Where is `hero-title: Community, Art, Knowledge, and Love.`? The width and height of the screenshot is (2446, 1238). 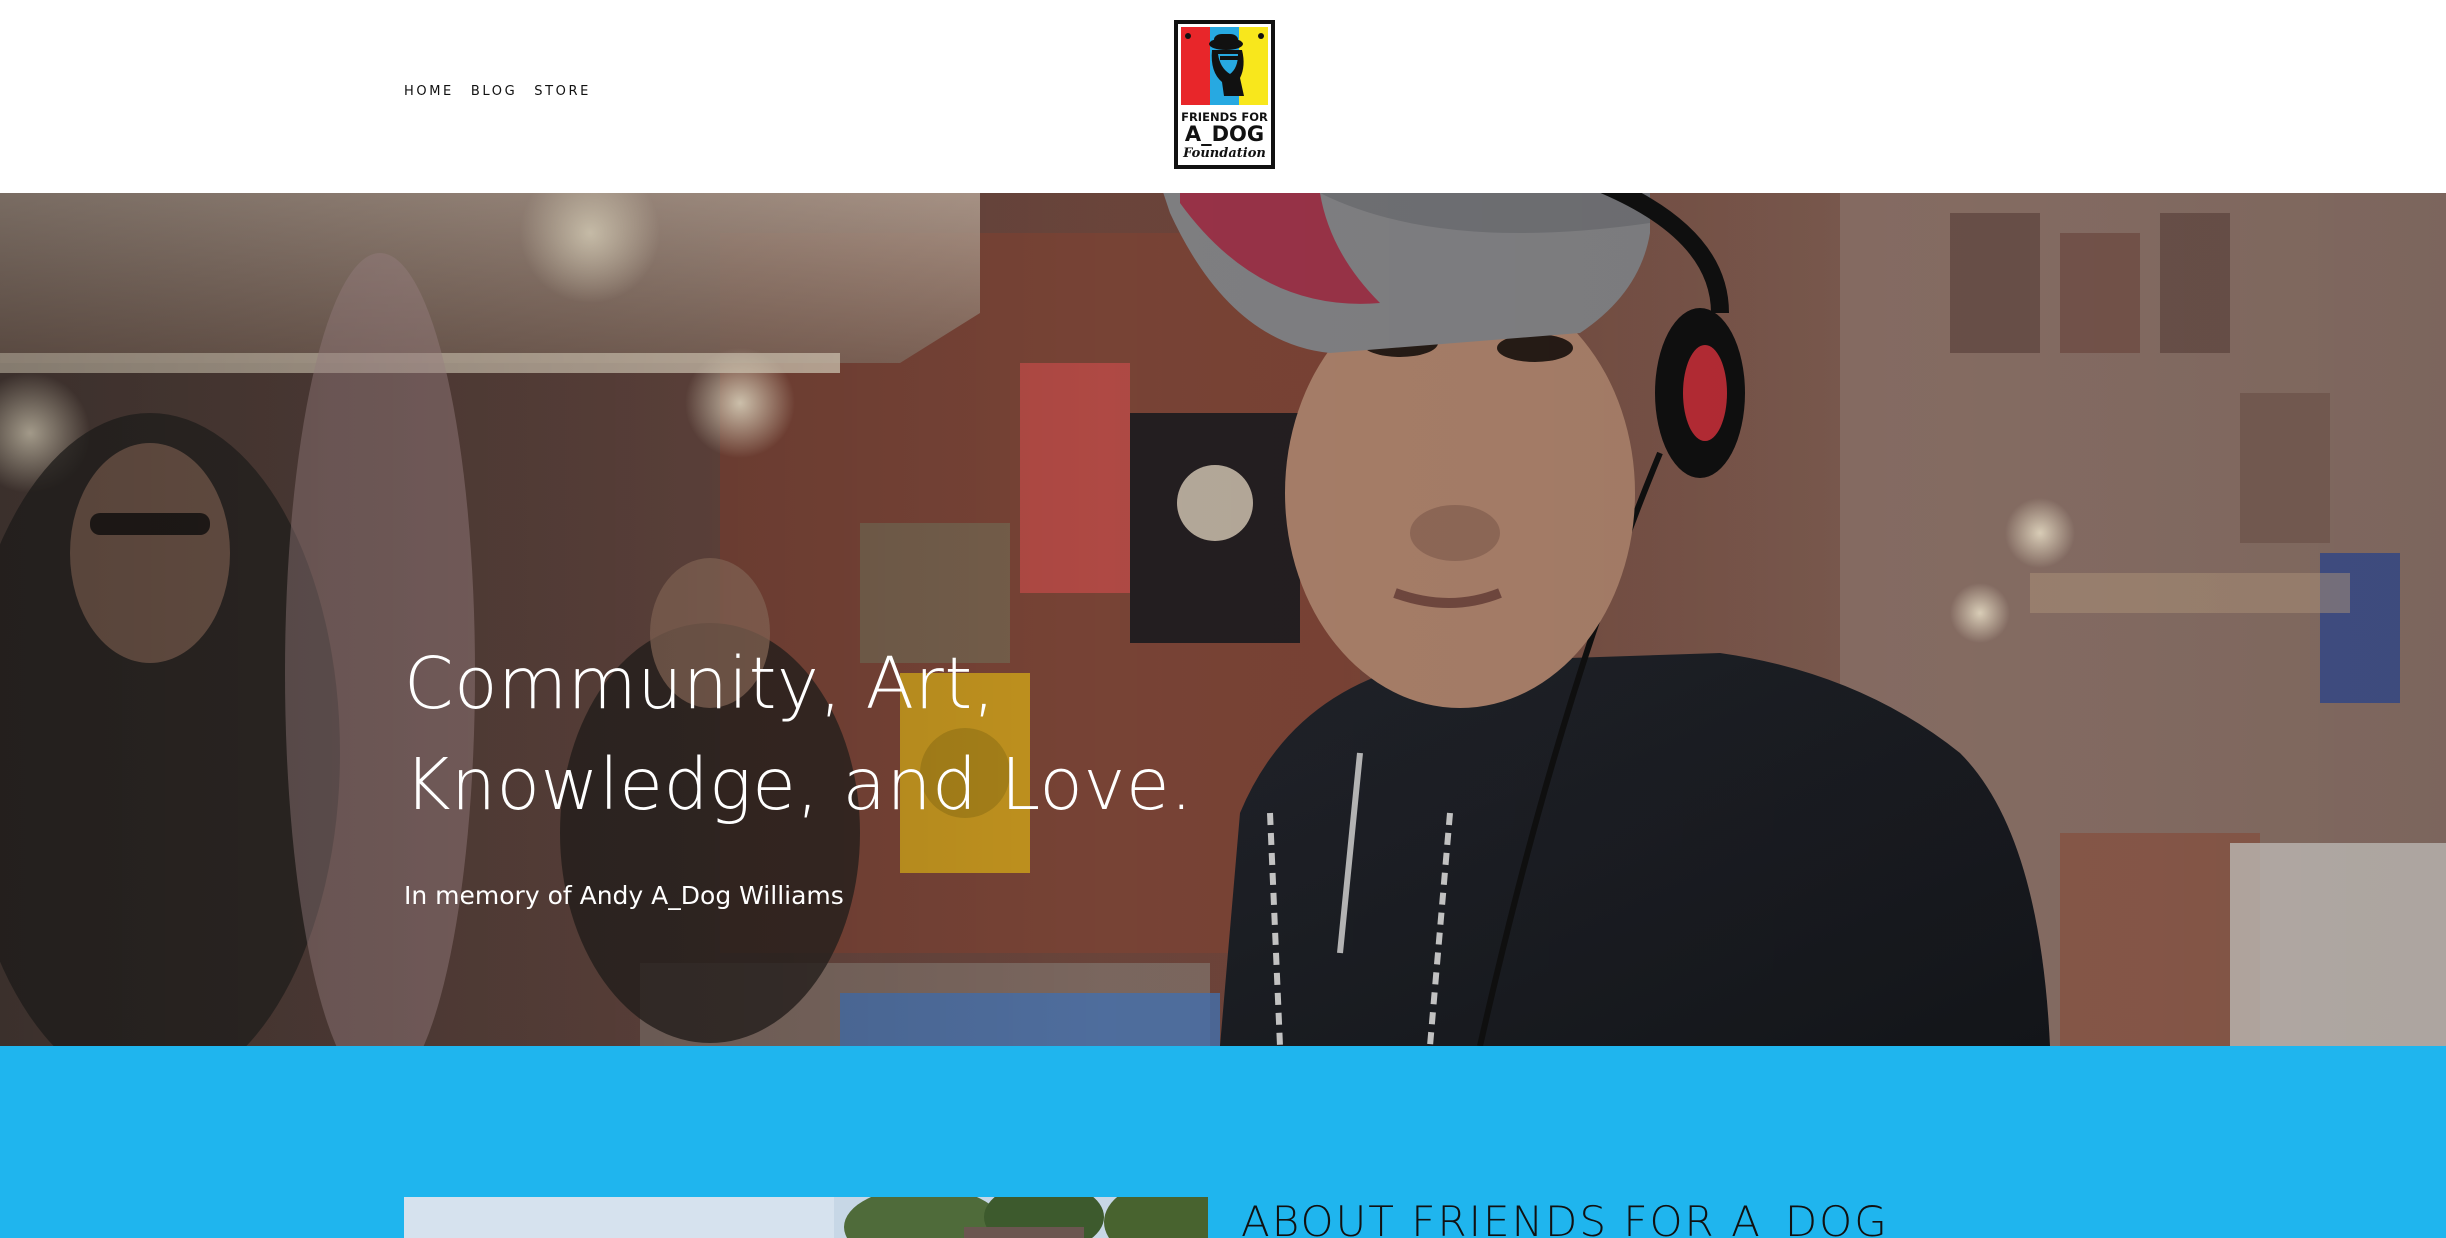
hero-title: Community, Art, Knowledge, and Love. is located at coordinates (854, 734).